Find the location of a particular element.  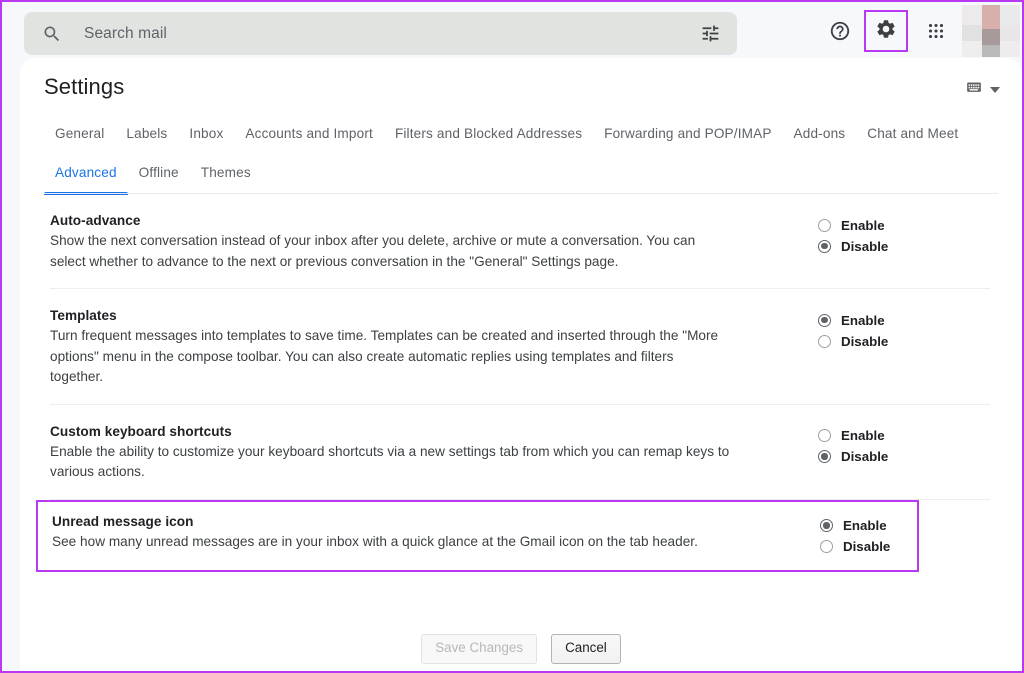

tab-label: Filters and Blocked Addresses is located at coordinates (488, 133).